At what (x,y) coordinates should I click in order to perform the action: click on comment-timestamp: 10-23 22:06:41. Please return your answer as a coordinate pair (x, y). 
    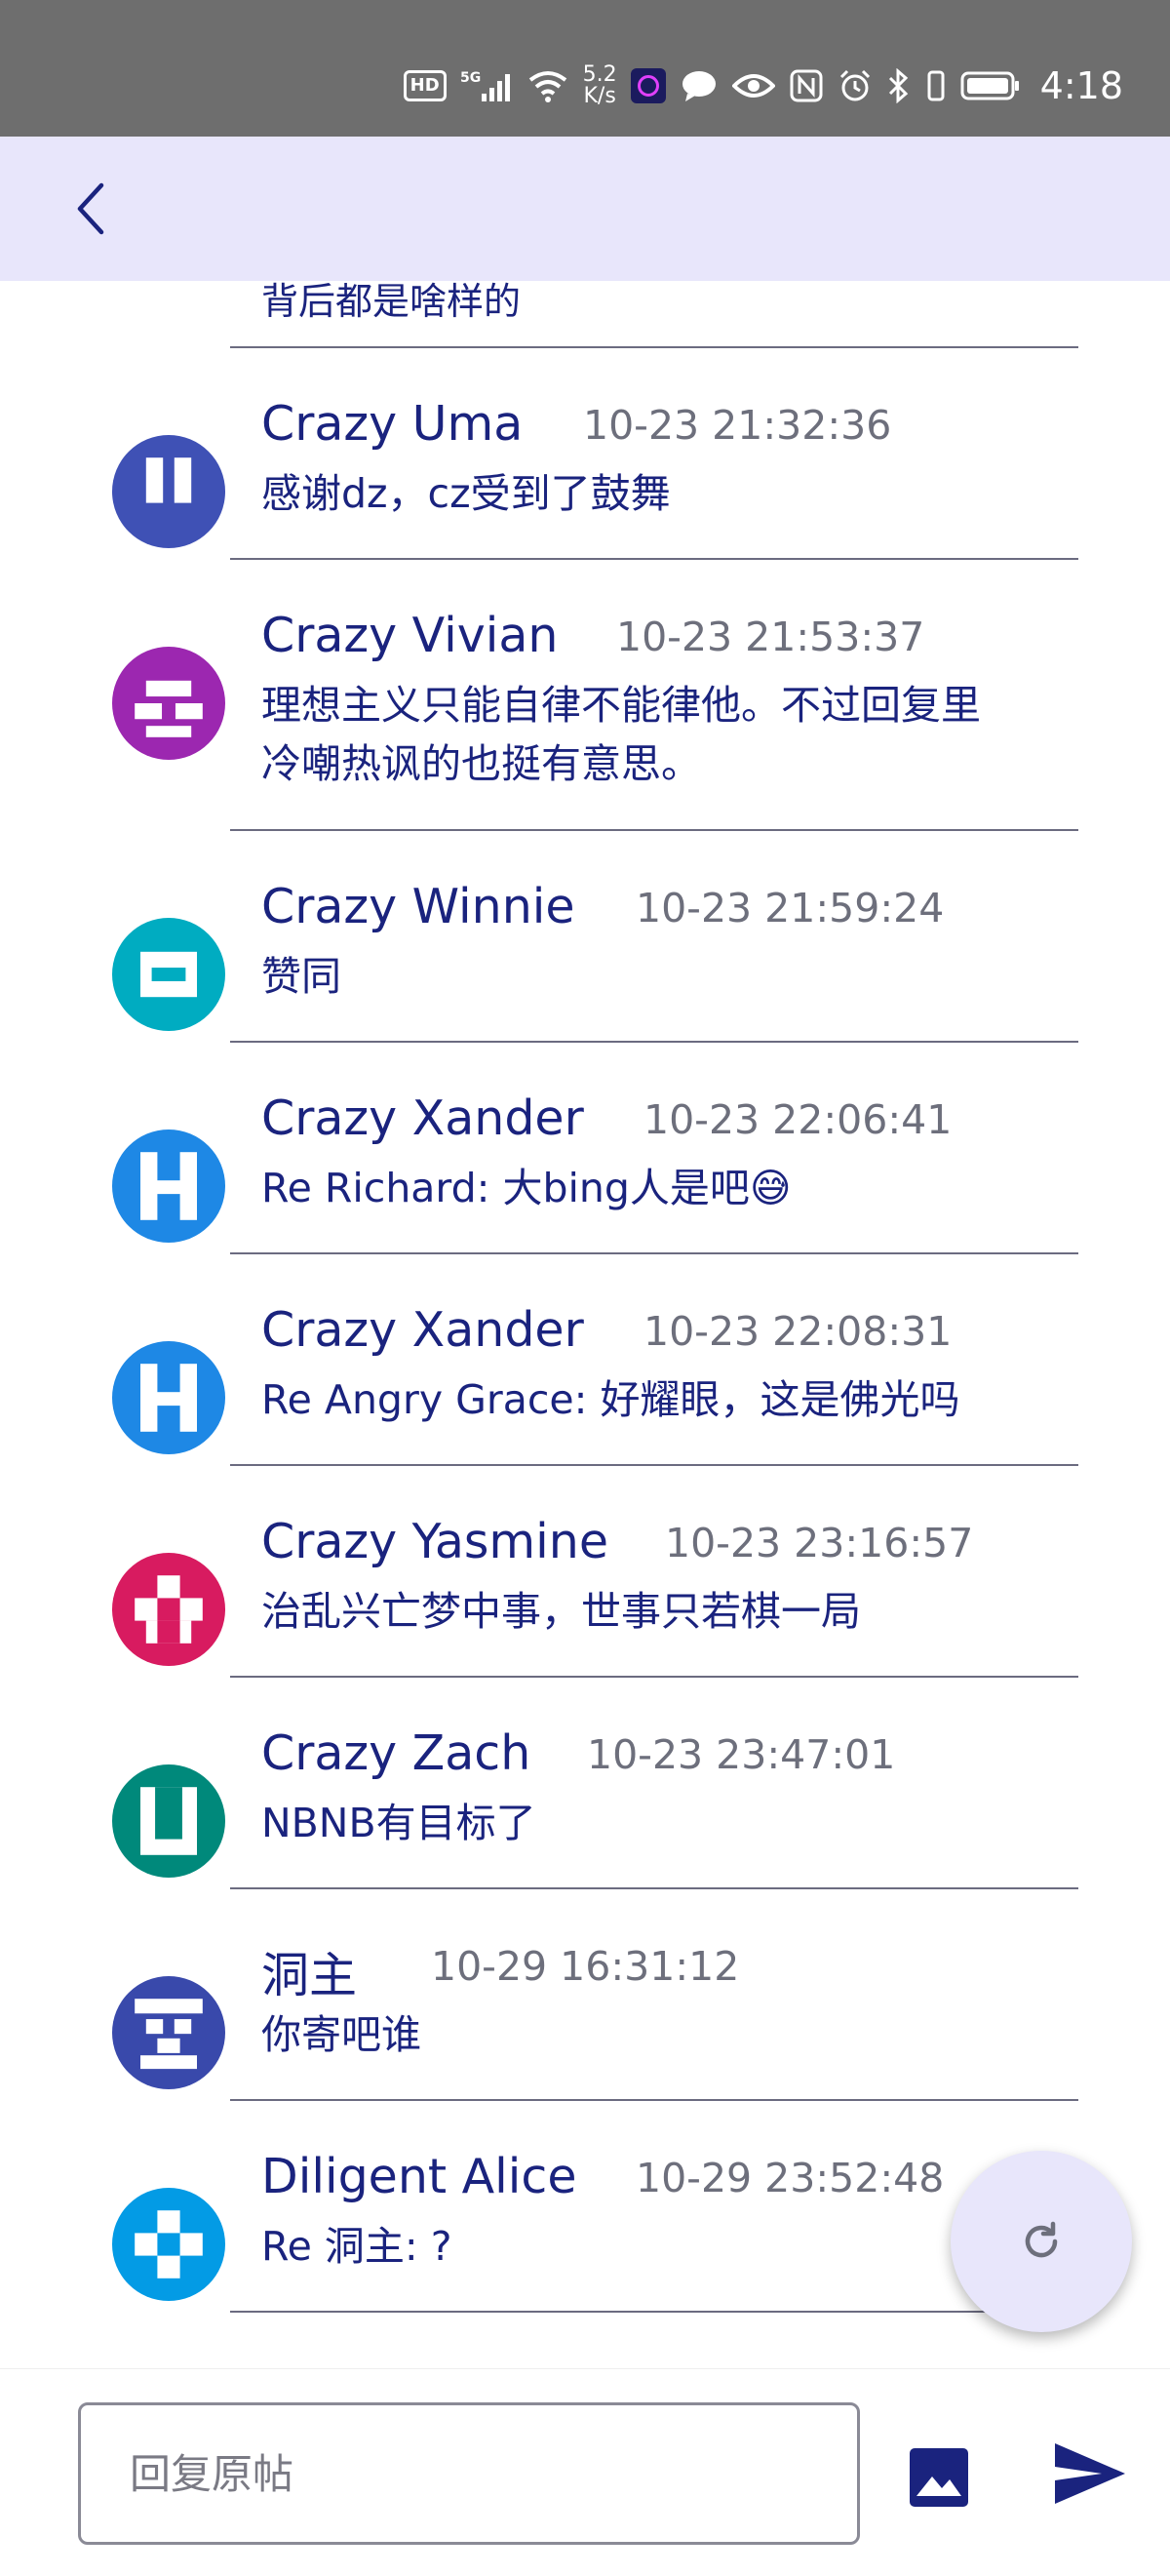
    Looking at the image, I should click on (798, 1119).